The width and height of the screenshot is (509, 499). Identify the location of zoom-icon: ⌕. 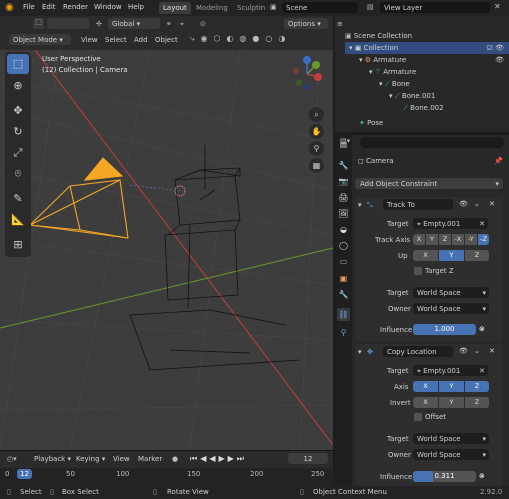
(316, 114).